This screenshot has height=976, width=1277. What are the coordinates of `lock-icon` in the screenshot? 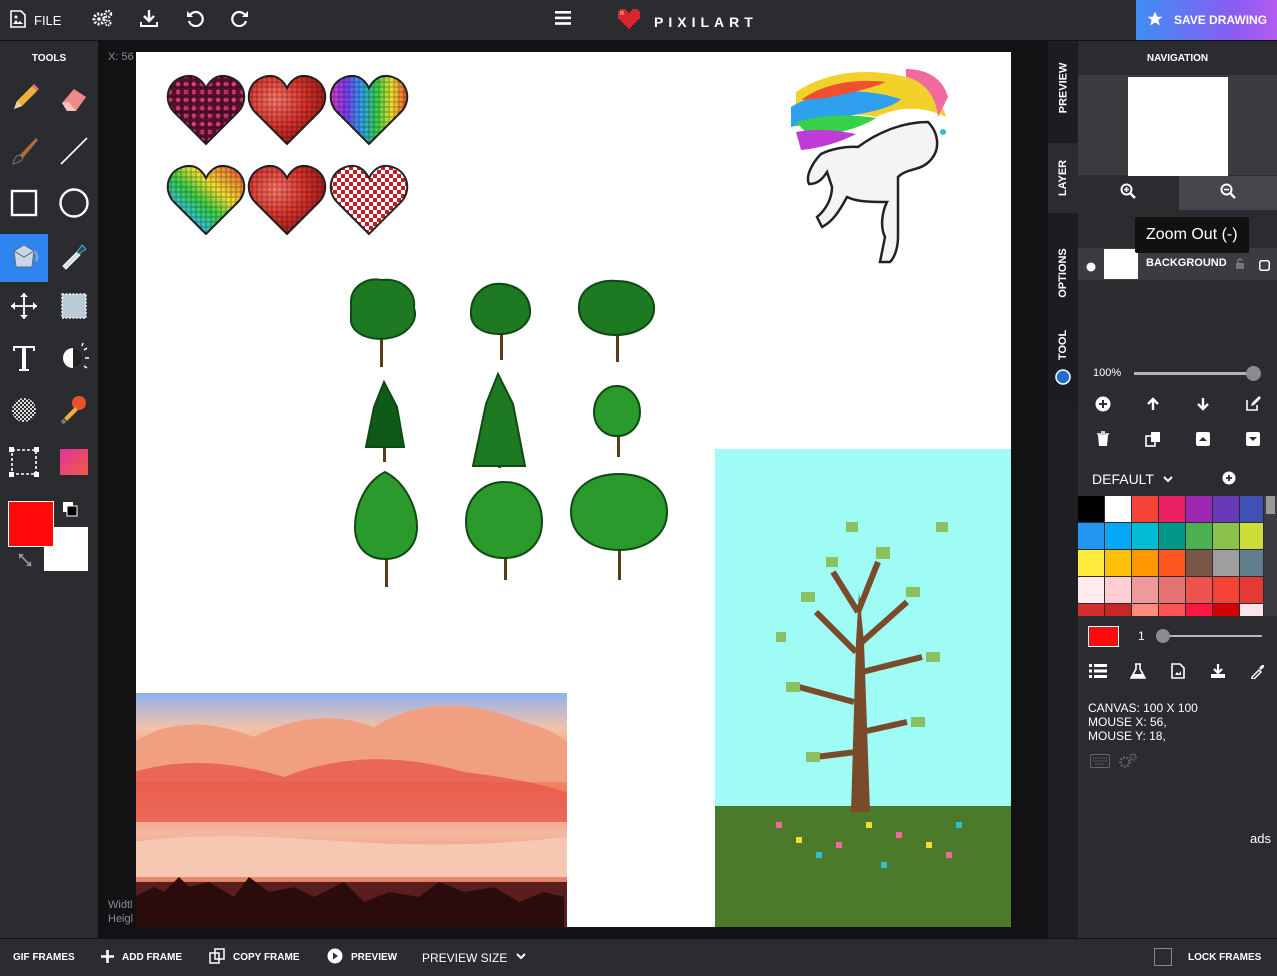 It's located at (1240, 266).